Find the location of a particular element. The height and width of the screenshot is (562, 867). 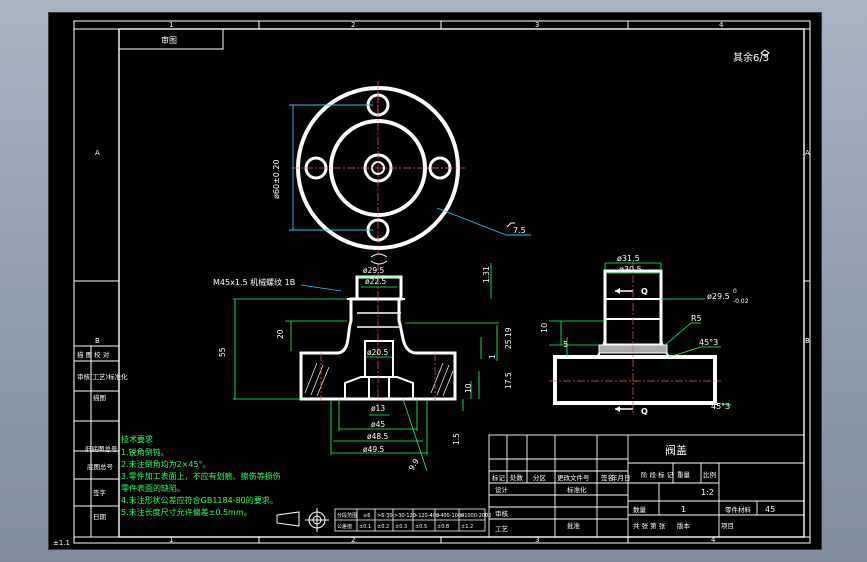

tol-cell: 公差值 is located at coordinates (344, 526).